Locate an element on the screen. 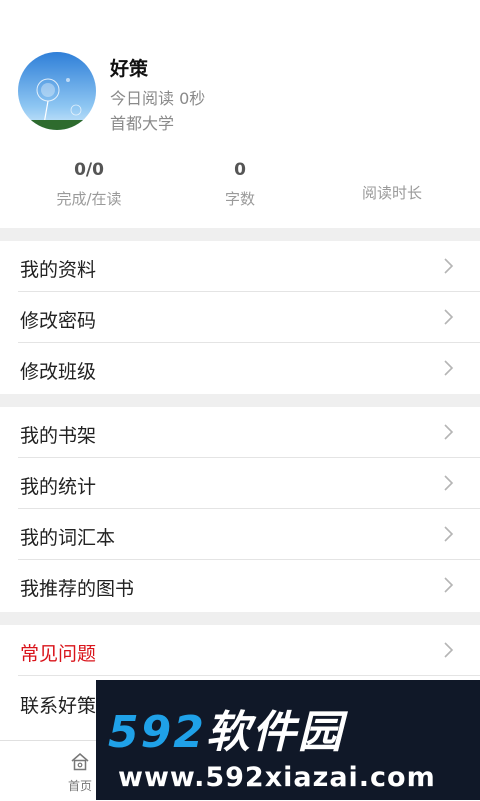 The width and height of the screenshot is (480, 801). menu-item-my-profile: 我的资料 is located at coordinates (240, 266).